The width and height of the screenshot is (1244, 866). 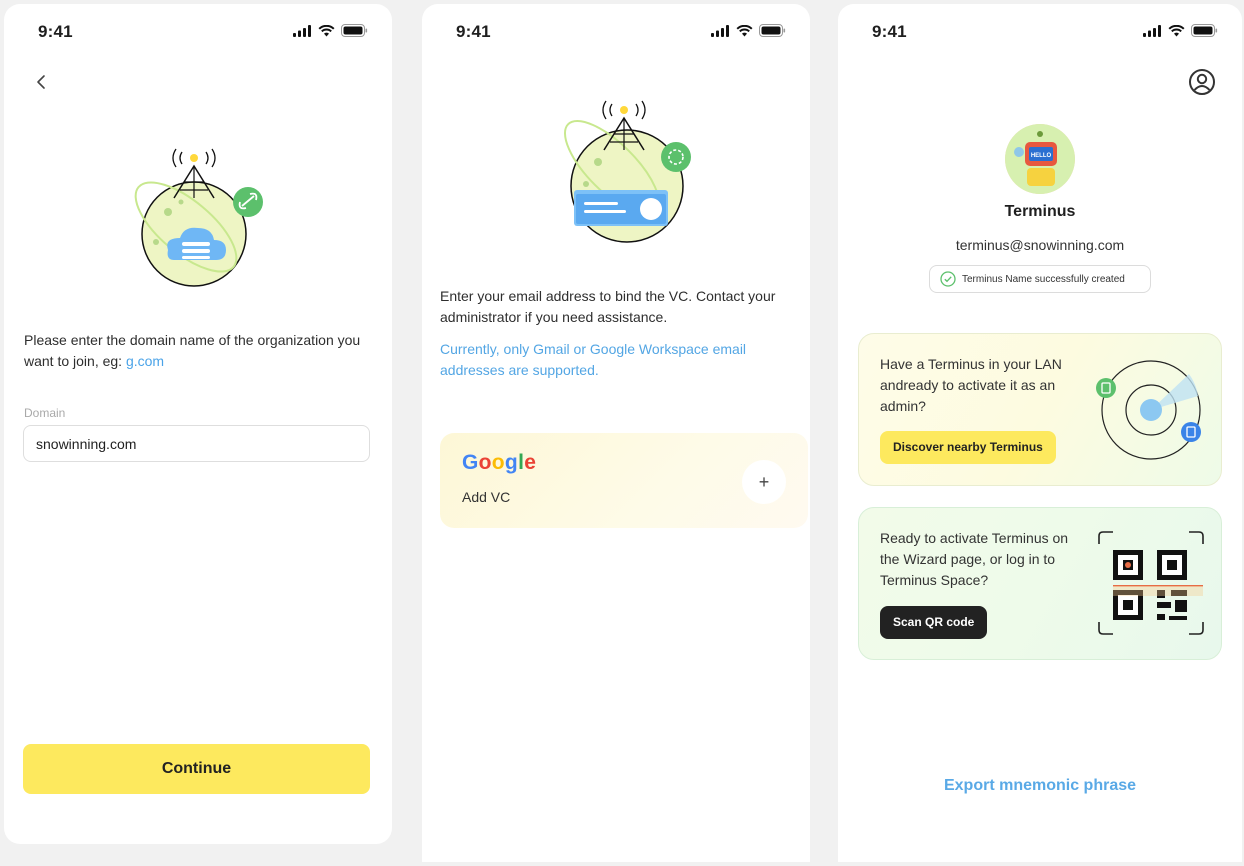 I want to click on badge-text: Terminus Name successfully created, so click(x=1043, y=279).